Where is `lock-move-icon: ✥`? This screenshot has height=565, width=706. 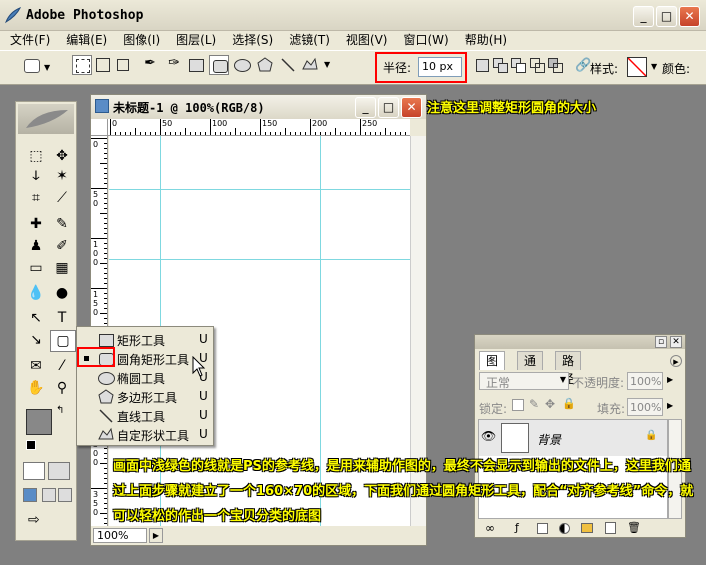 lock-move-icon: ✥ is located at coordinates (550, 404).